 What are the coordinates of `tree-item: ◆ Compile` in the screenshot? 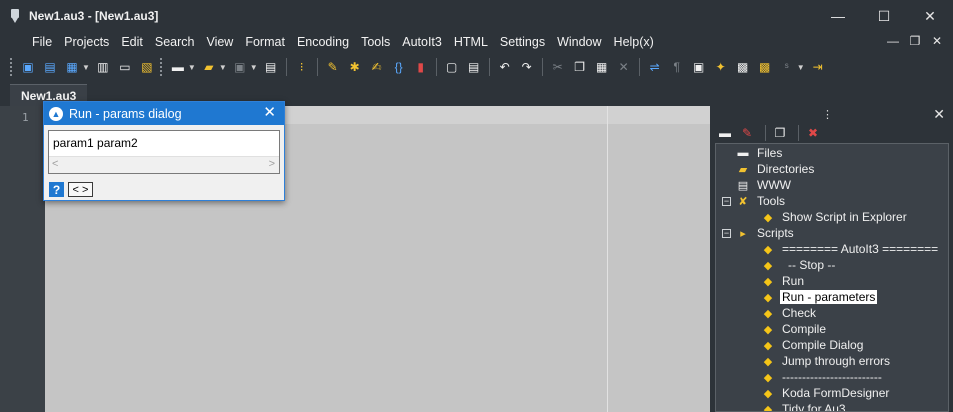 It's located at (794, 329).